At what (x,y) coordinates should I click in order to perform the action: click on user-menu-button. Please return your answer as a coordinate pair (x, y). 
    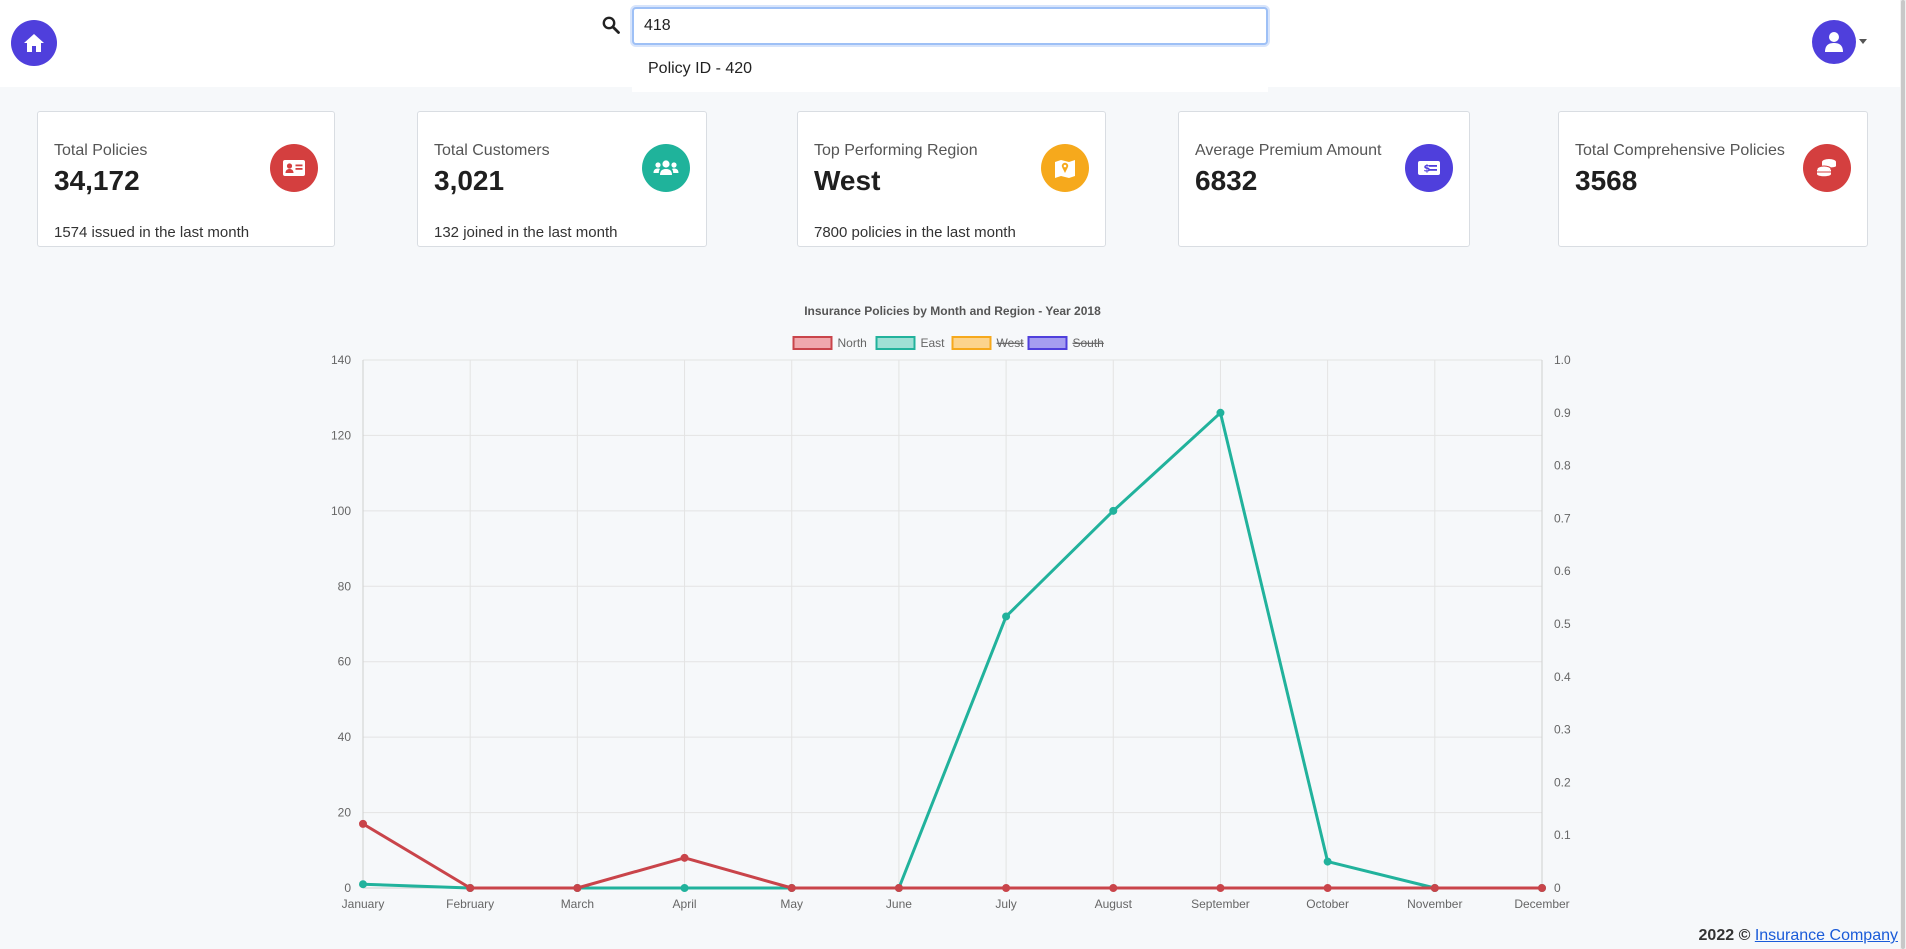
    Looking at the image, I should click on (1834, 42).